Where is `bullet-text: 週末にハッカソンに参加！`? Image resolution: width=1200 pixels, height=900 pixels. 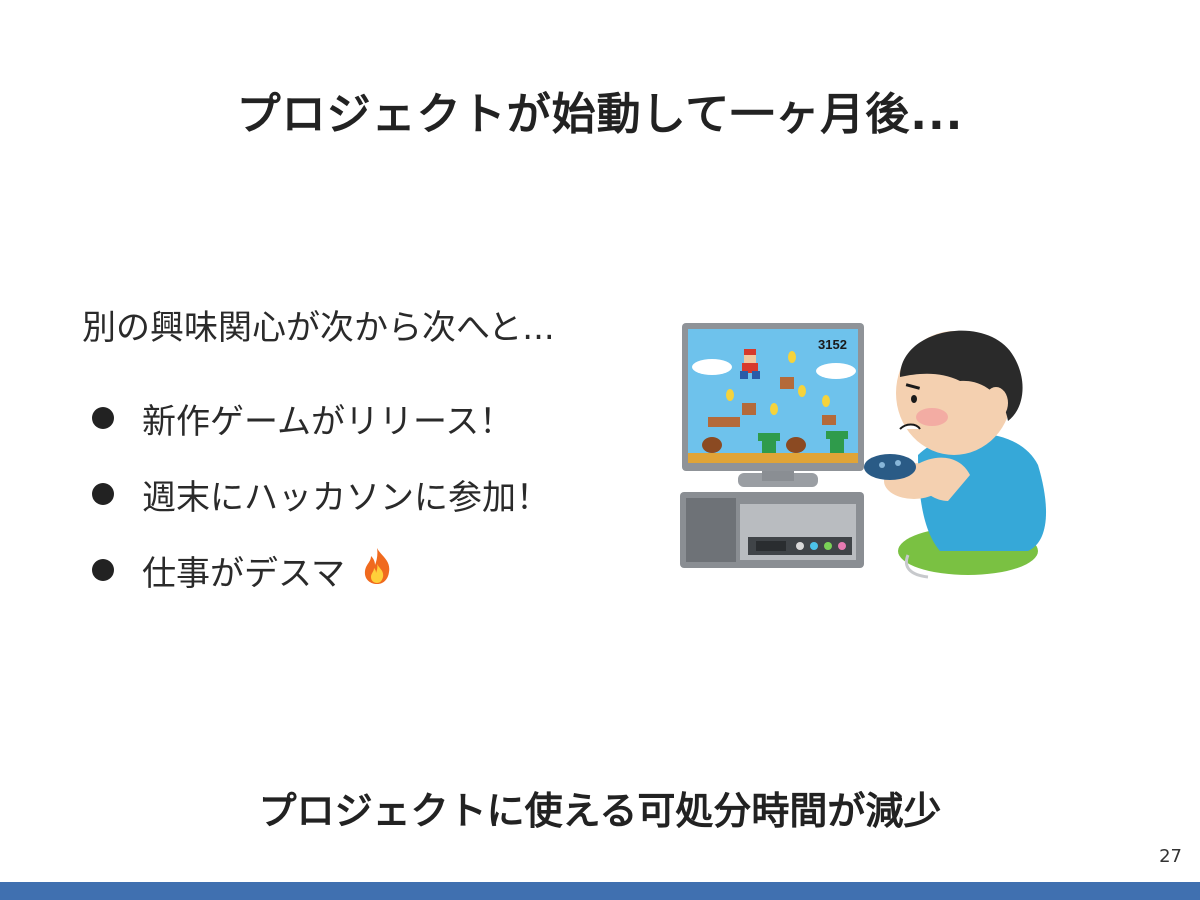
bullet-text: 週末にハッカソンに参加！ is located at coordinates (346, 497).